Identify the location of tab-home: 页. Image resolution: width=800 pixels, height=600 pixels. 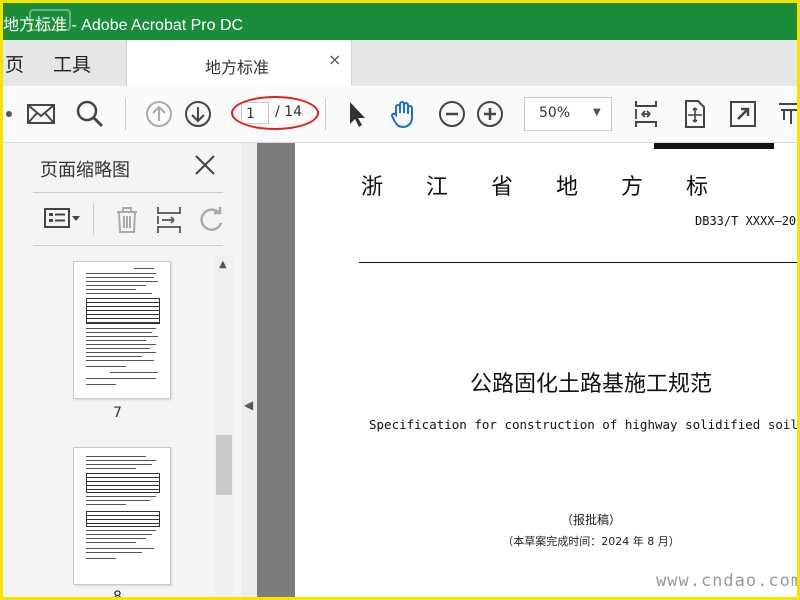
(14, 63).